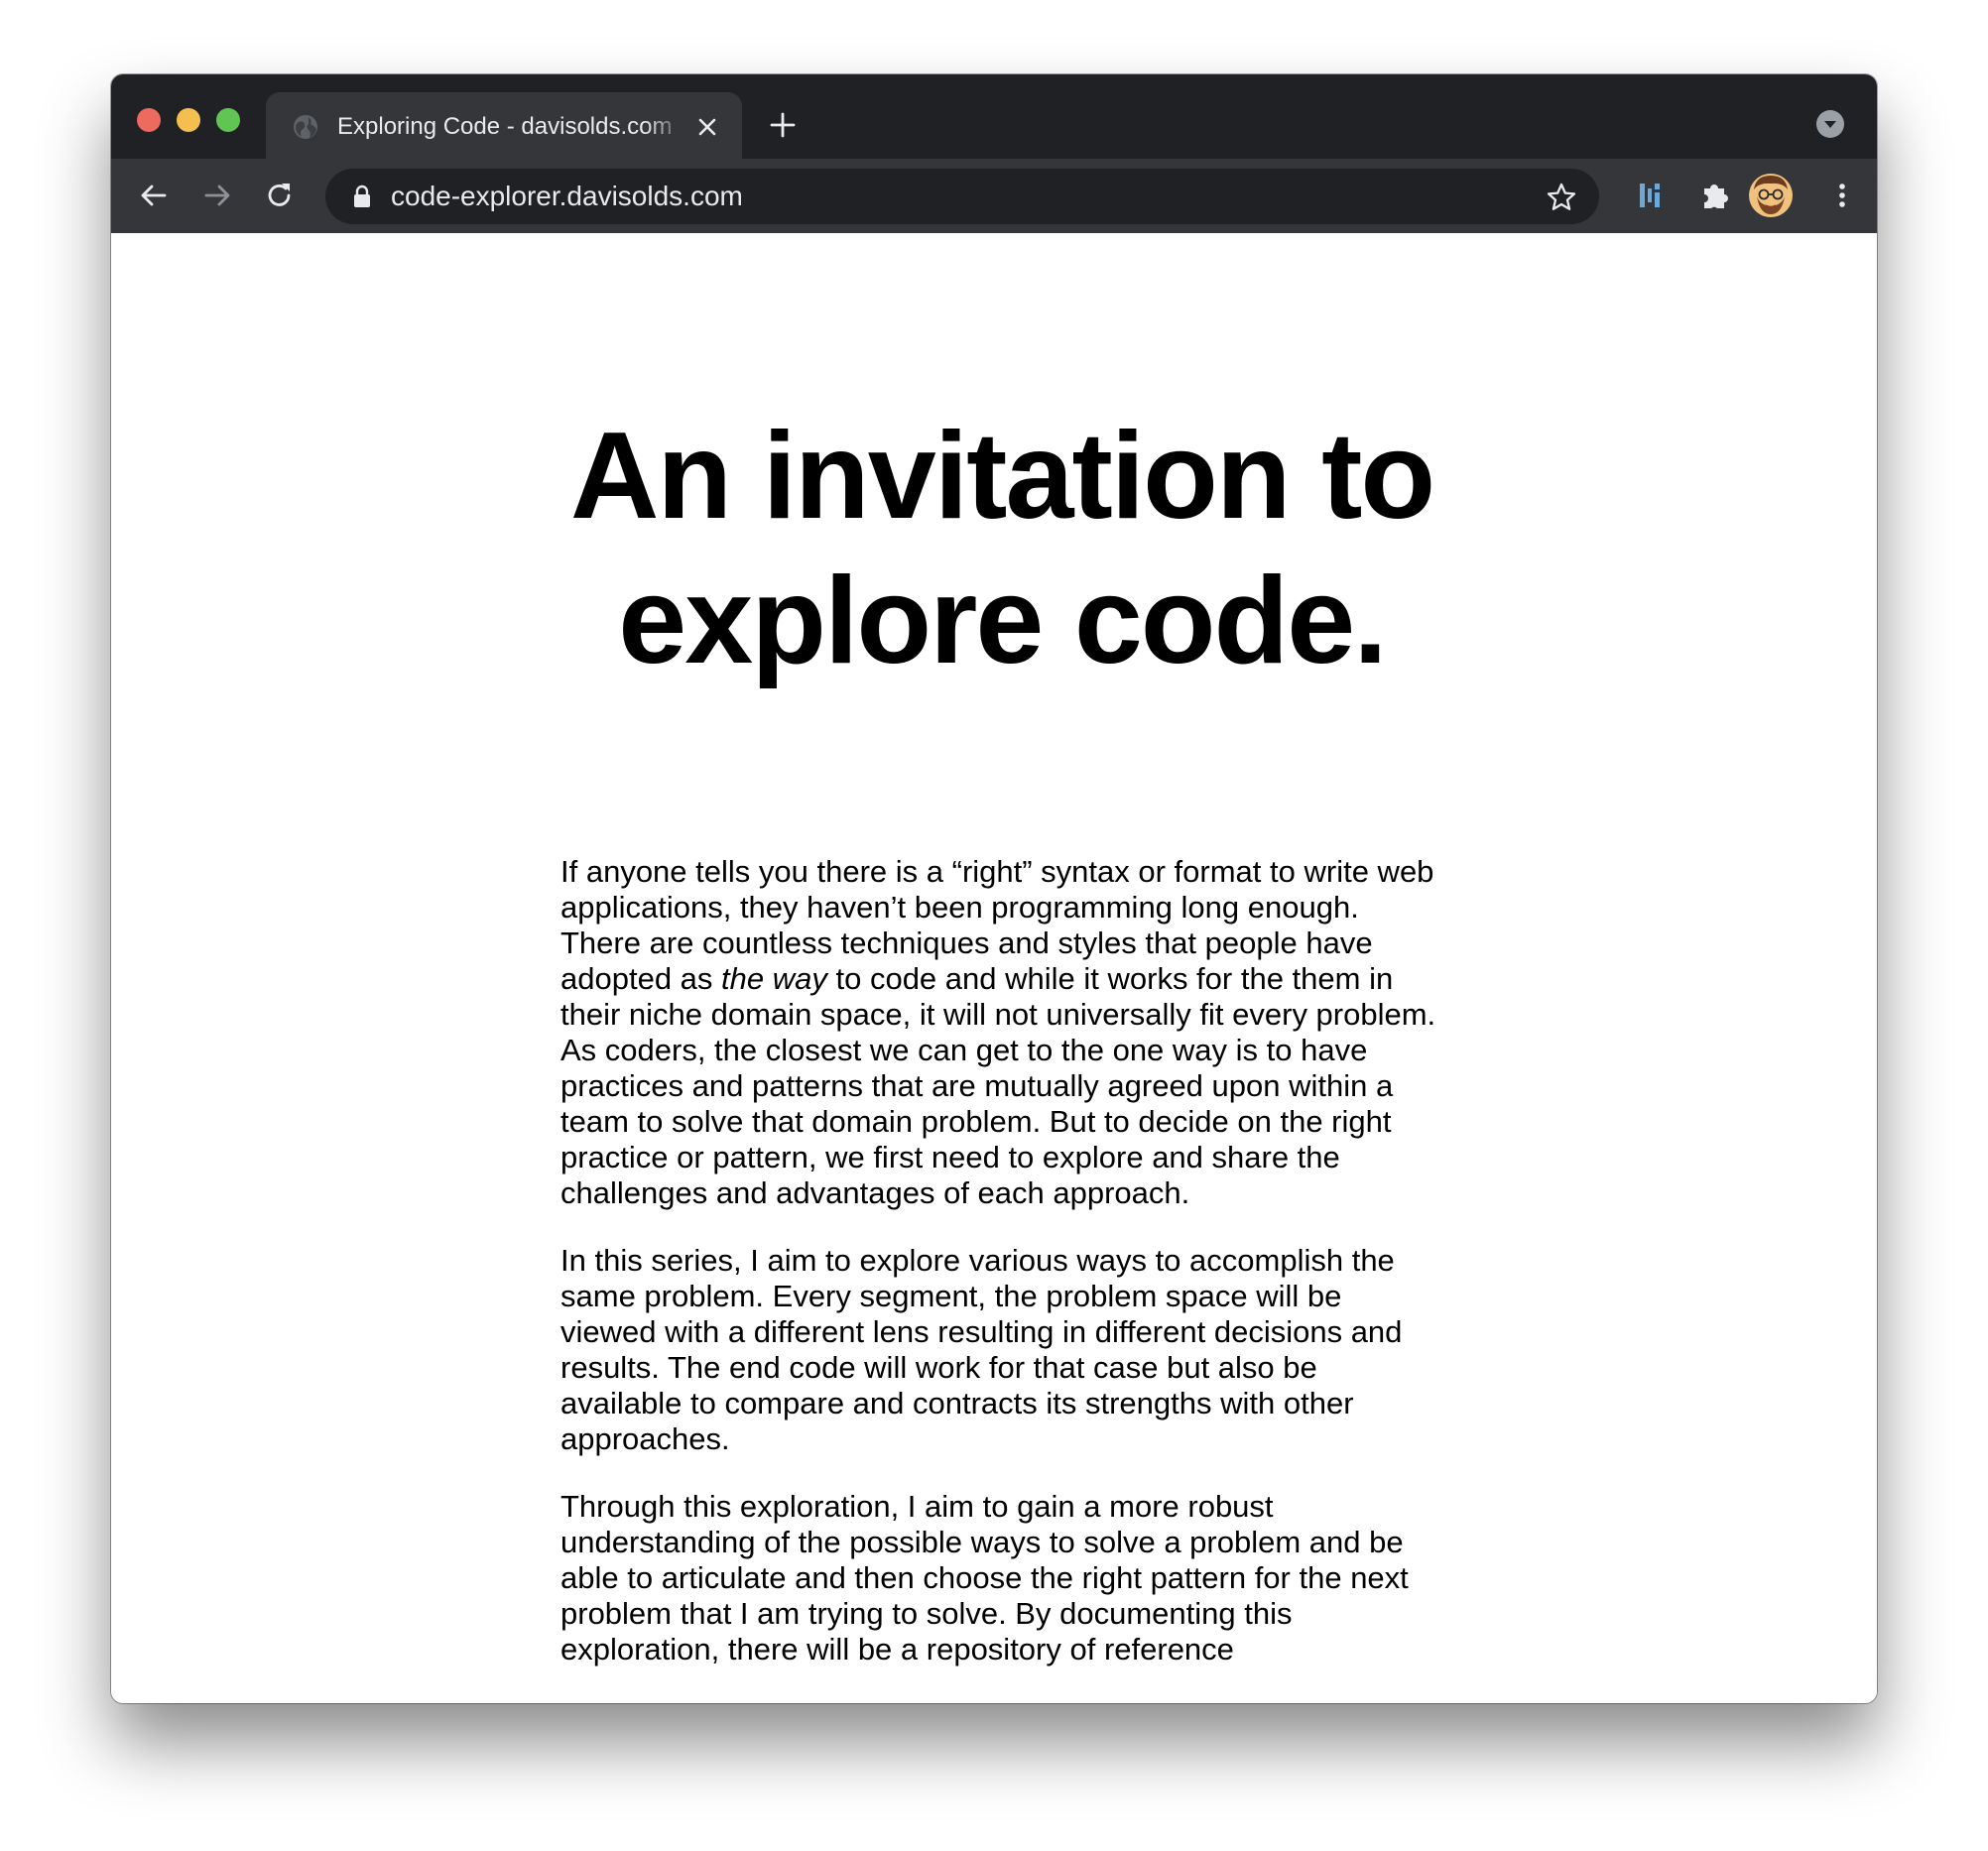 Image resolution: width=1988 pixels, height=1851 pixels. Describe the element at coordinates (783, 125) in the screenshot. I see `new-tab-icon` at that location.